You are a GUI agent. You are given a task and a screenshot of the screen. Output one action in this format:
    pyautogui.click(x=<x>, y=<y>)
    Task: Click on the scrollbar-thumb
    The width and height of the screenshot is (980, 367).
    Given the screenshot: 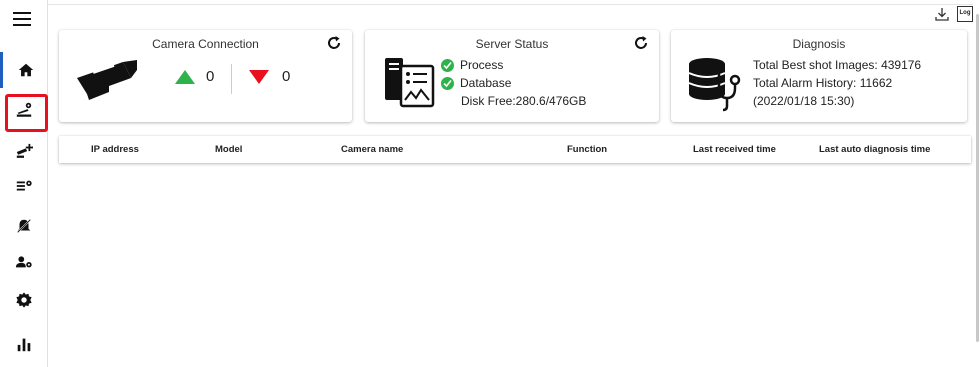 What is the action you would take?
    pyautogui.click(x=977, y=178)
    